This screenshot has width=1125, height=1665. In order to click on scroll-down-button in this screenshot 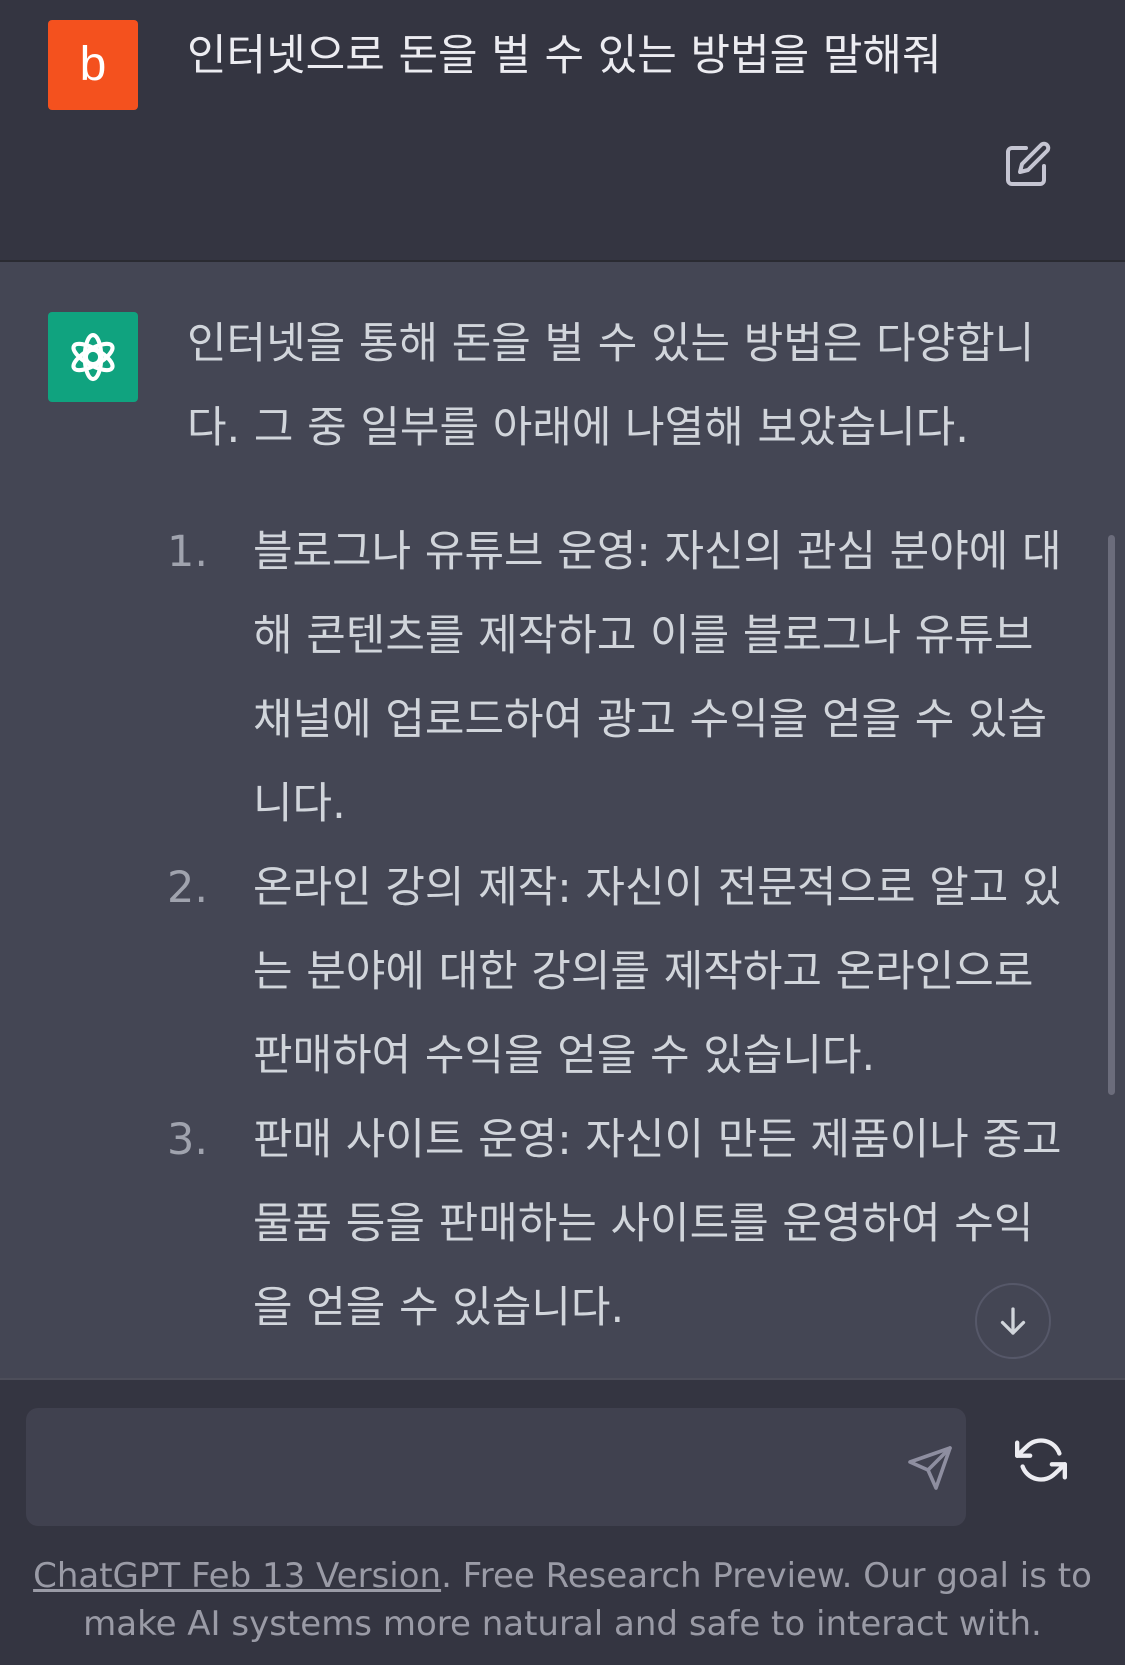, I will do `click(1013, 1321)`.